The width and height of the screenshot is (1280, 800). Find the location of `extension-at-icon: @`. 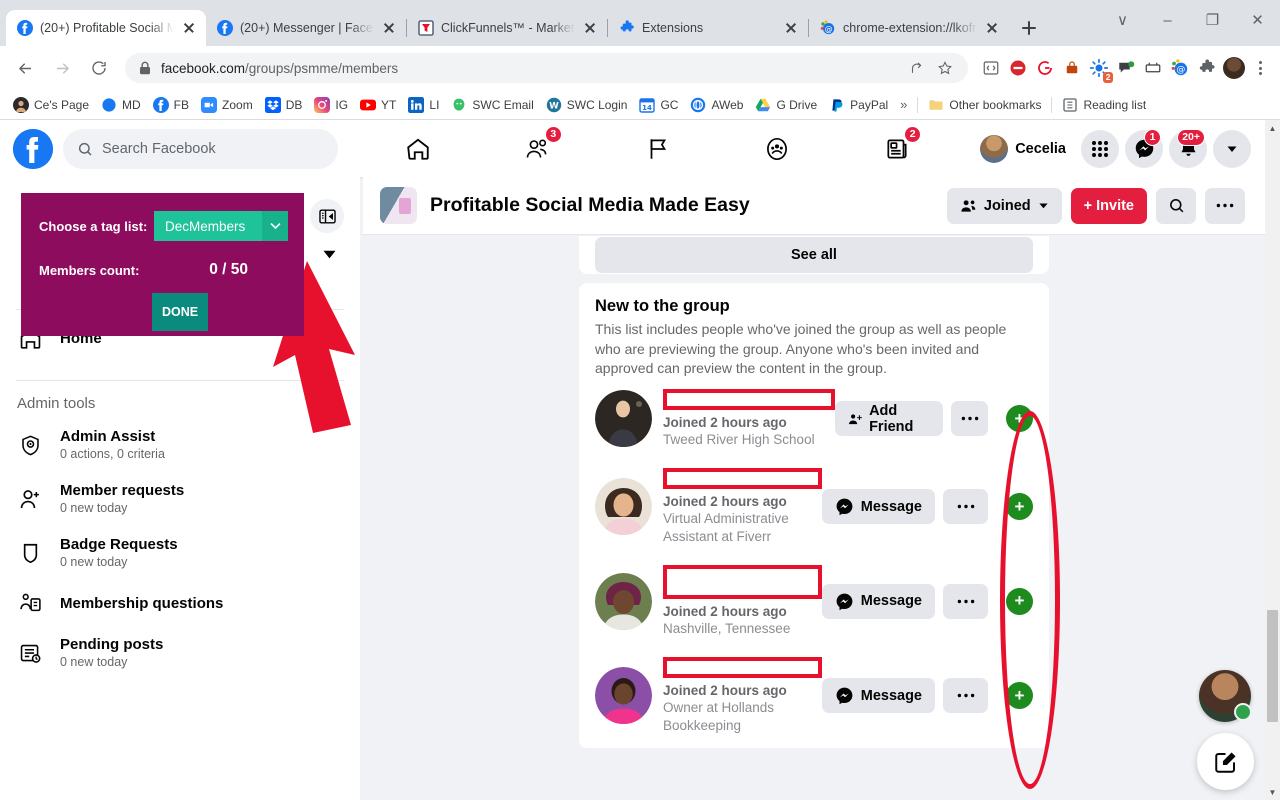

extension-at-icon: @ is located at coordinates (1180, 68).